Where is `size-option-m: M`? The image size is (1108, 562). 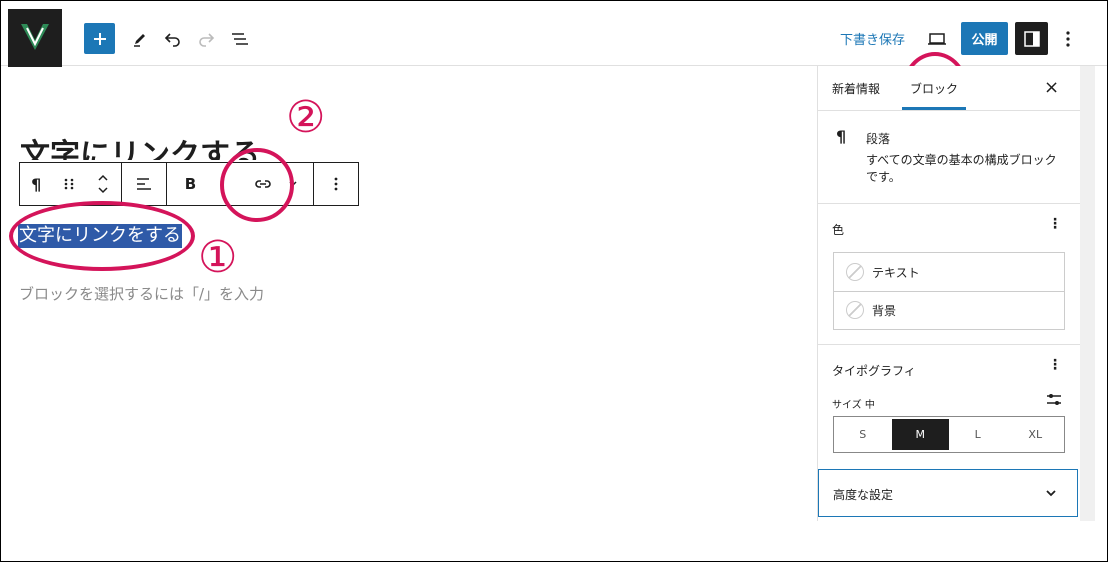
size-option-m: M is located at coordinates (920, 434).